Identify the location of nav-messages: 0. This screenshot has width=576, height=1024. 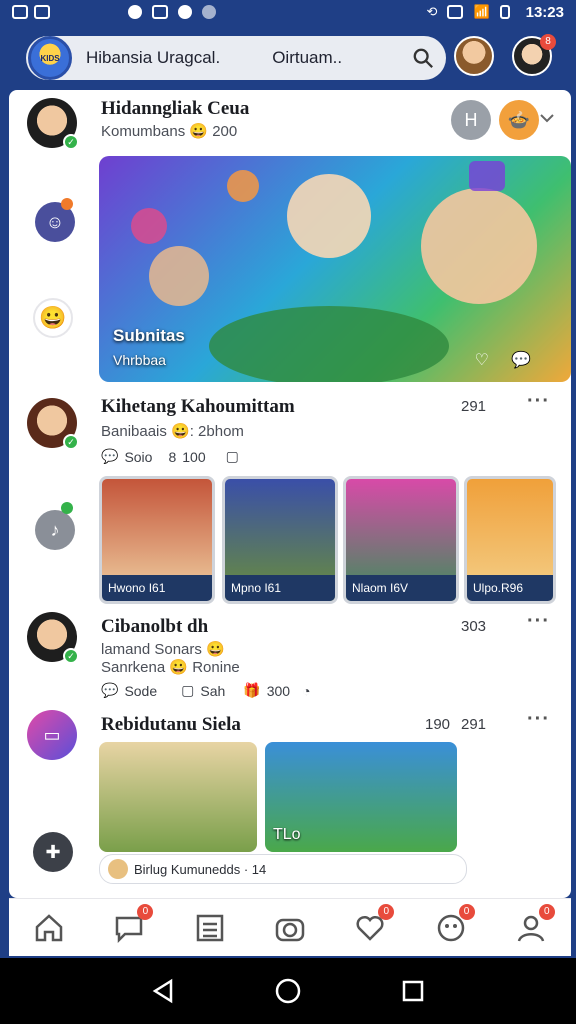
(131, 925).